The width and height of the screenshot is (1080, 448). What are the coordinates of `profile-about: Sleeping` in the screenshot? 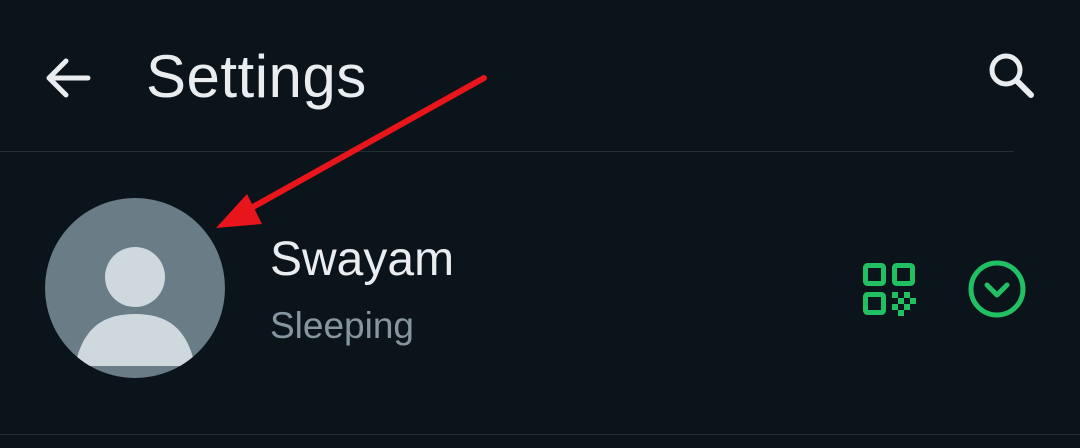 It's located at (342, 325).